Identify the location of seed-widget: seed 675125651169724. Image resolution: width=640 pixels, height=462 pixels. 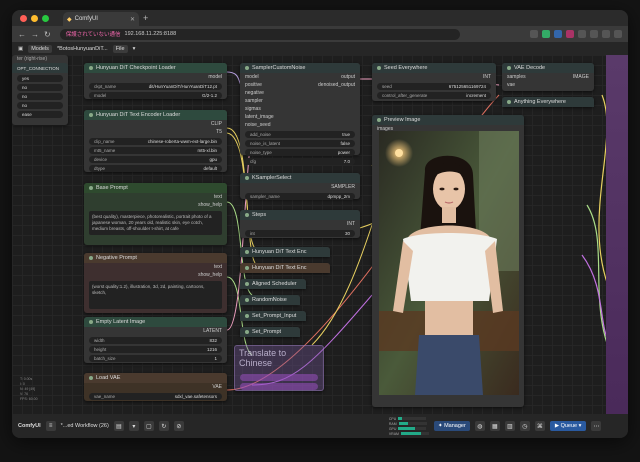
(434, 86).